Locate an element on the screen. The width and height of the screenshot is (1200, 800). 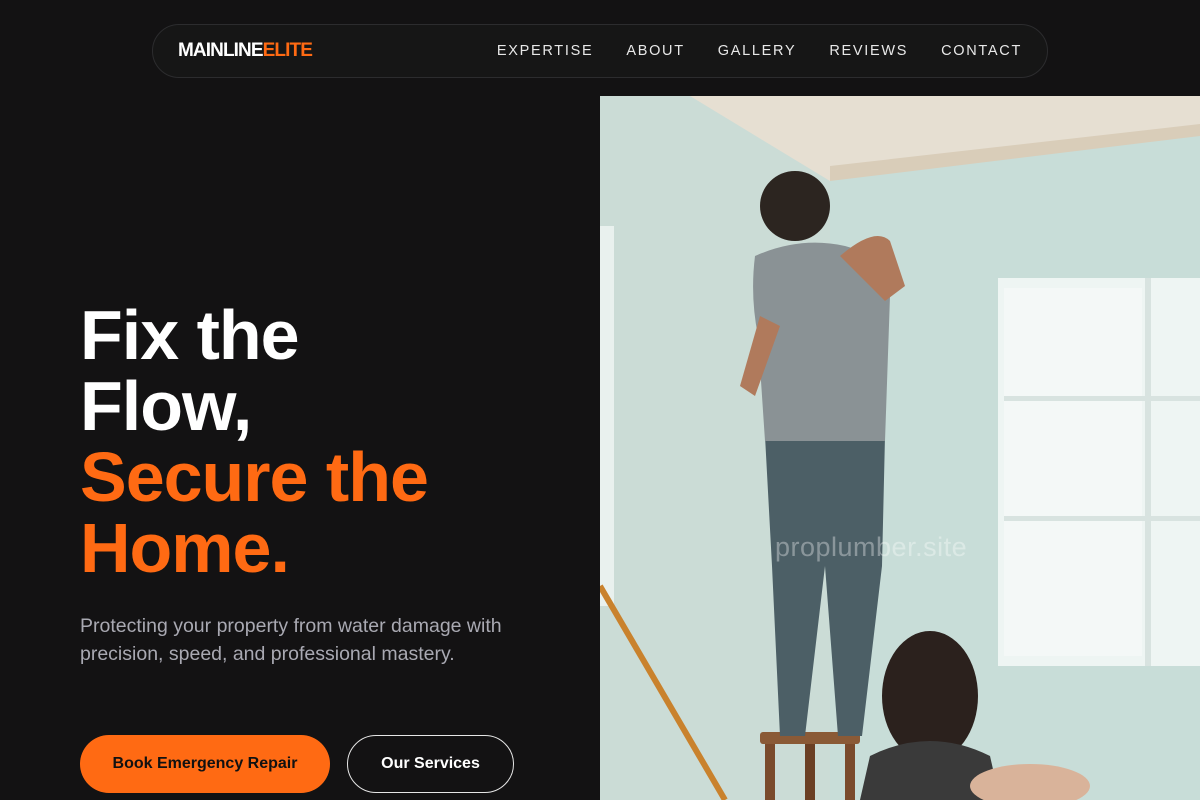
brand-name-accent: ELITE is located at coordinates (287, 50).